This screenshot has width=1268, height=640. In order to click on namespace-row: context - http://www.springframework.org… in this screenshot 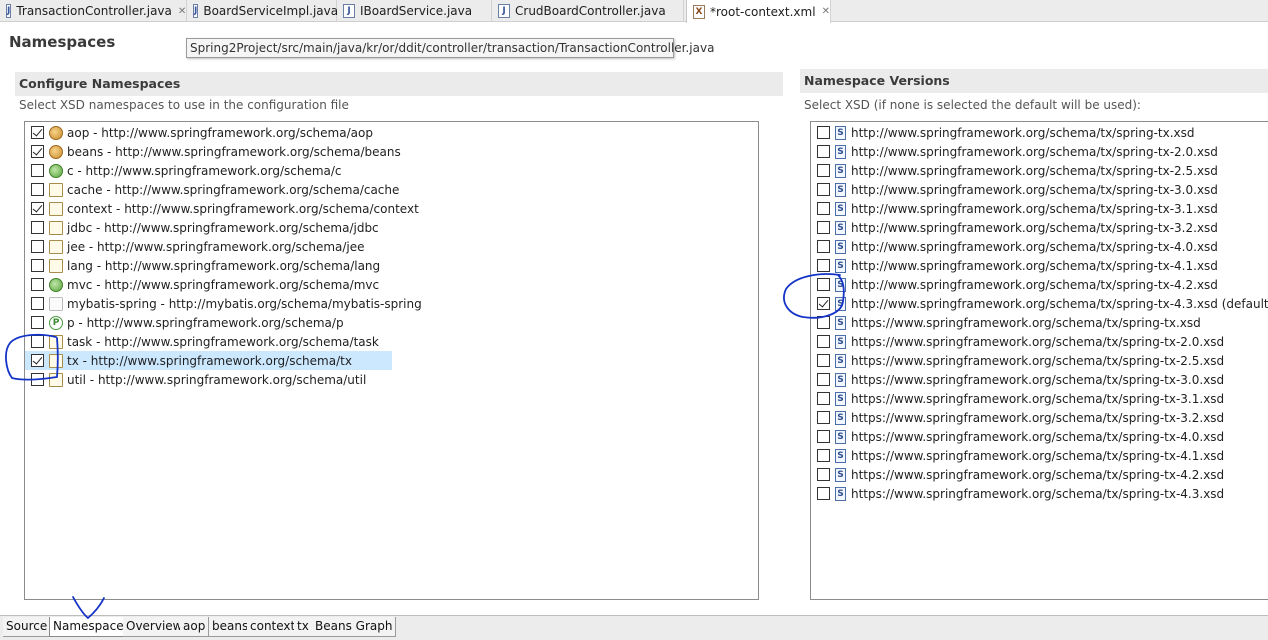, I will do `click(375, 208)`.